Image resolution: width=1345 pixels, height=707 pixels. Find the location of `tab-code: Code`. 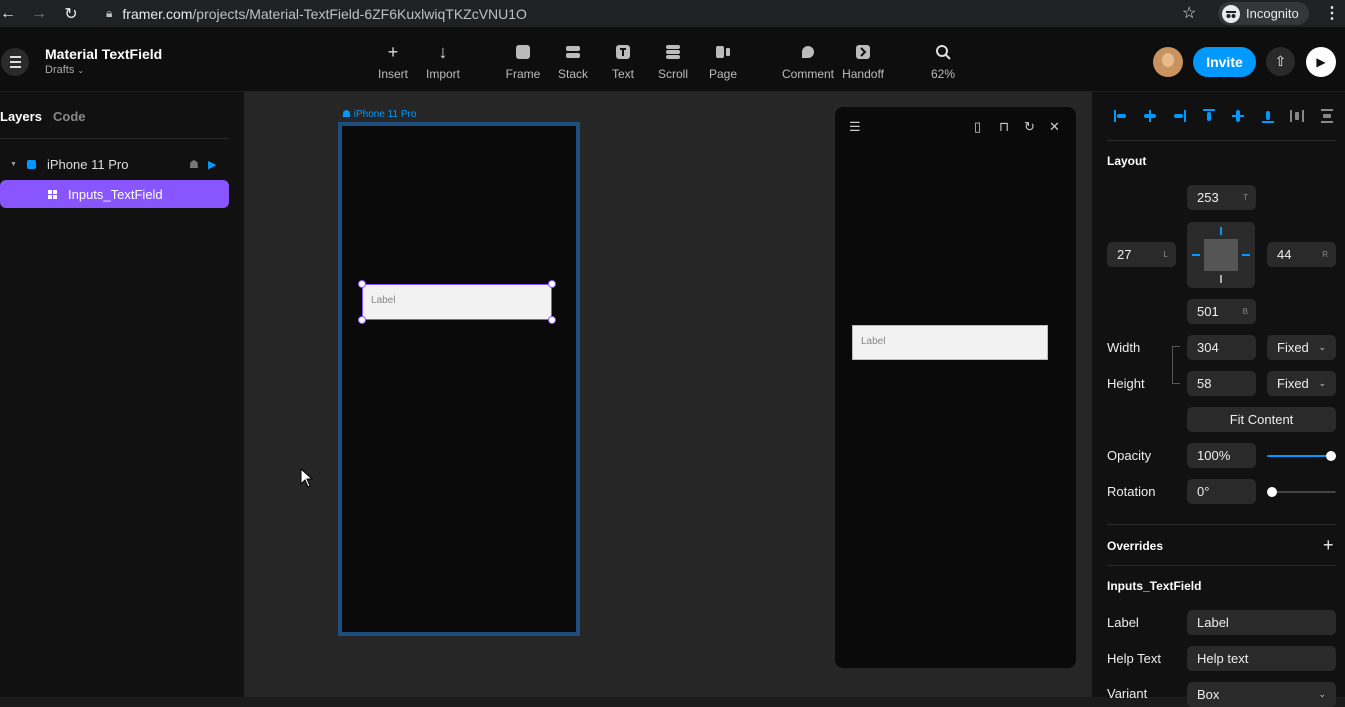

tab-code: Code is located at coordinates (69, 116).